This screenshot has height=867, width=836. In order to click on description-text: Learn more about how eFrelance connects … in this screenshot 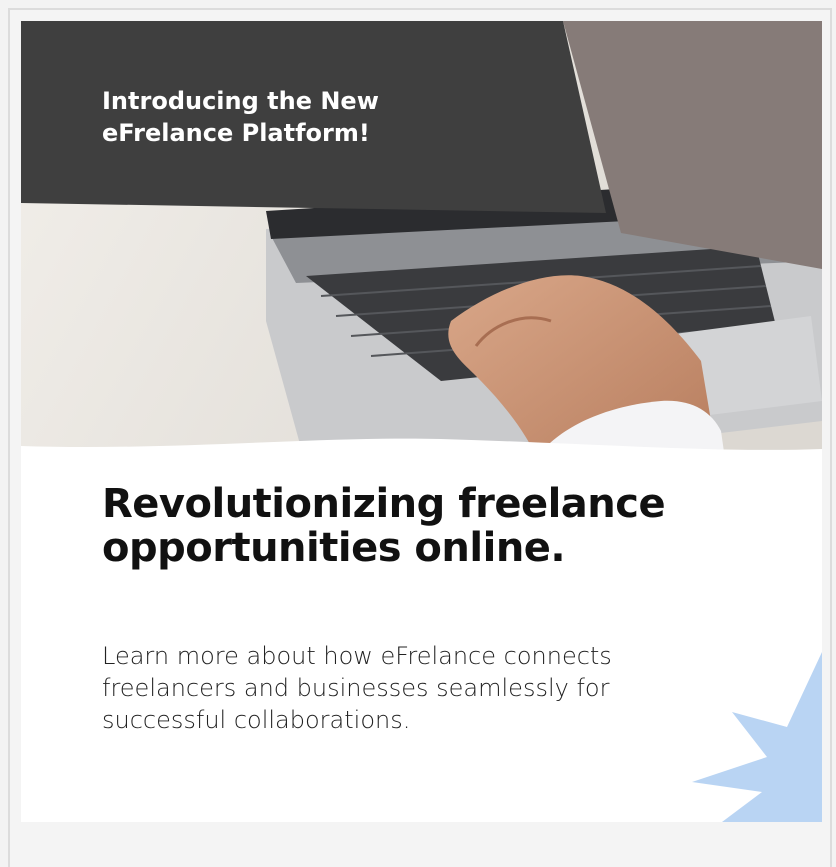, I will do `click(357, 688)`.